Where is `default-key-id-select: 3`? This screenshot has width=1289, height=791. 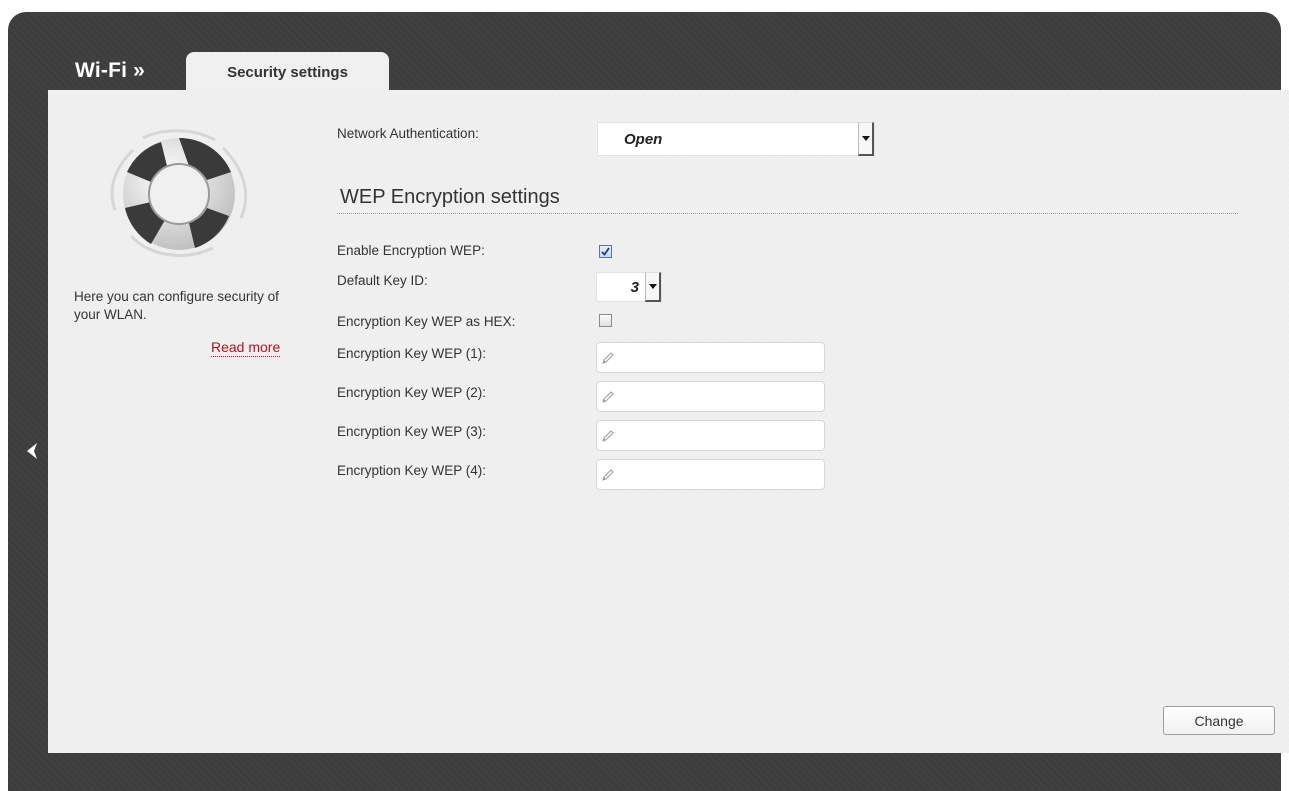 default-key-id-select: 3 is located at coordinates (629, 287).